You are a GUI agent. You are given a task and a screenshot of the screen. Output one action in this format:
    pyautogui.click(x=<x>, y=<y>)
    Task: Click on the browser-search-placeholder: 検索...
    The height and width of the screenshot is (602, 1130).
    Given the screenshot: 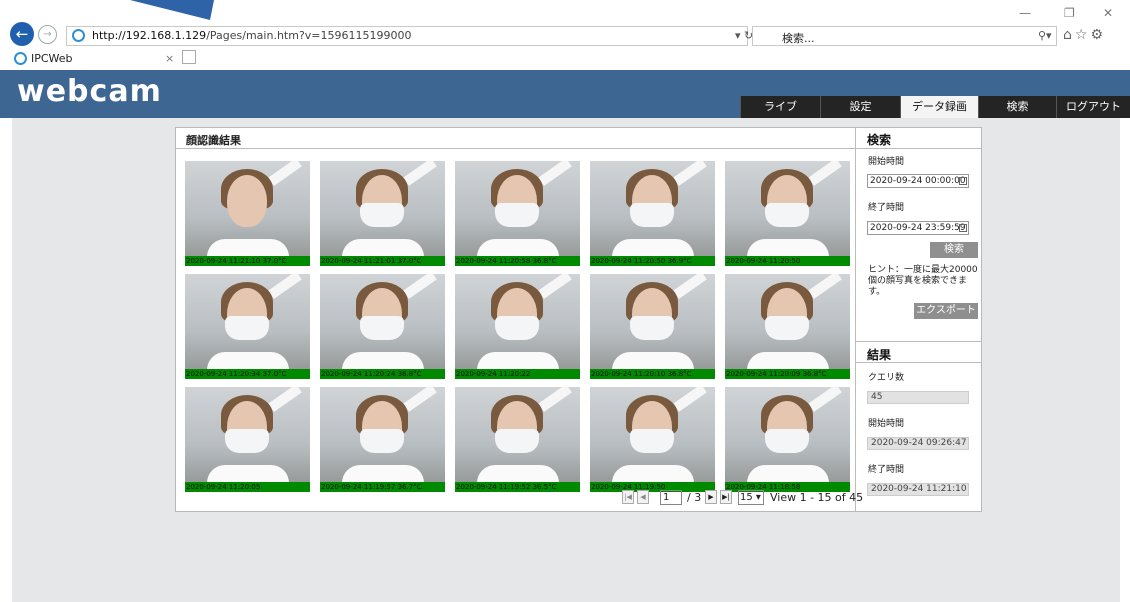 What is the action you would take?
    pyautogui.click(x=798, y=38)
    